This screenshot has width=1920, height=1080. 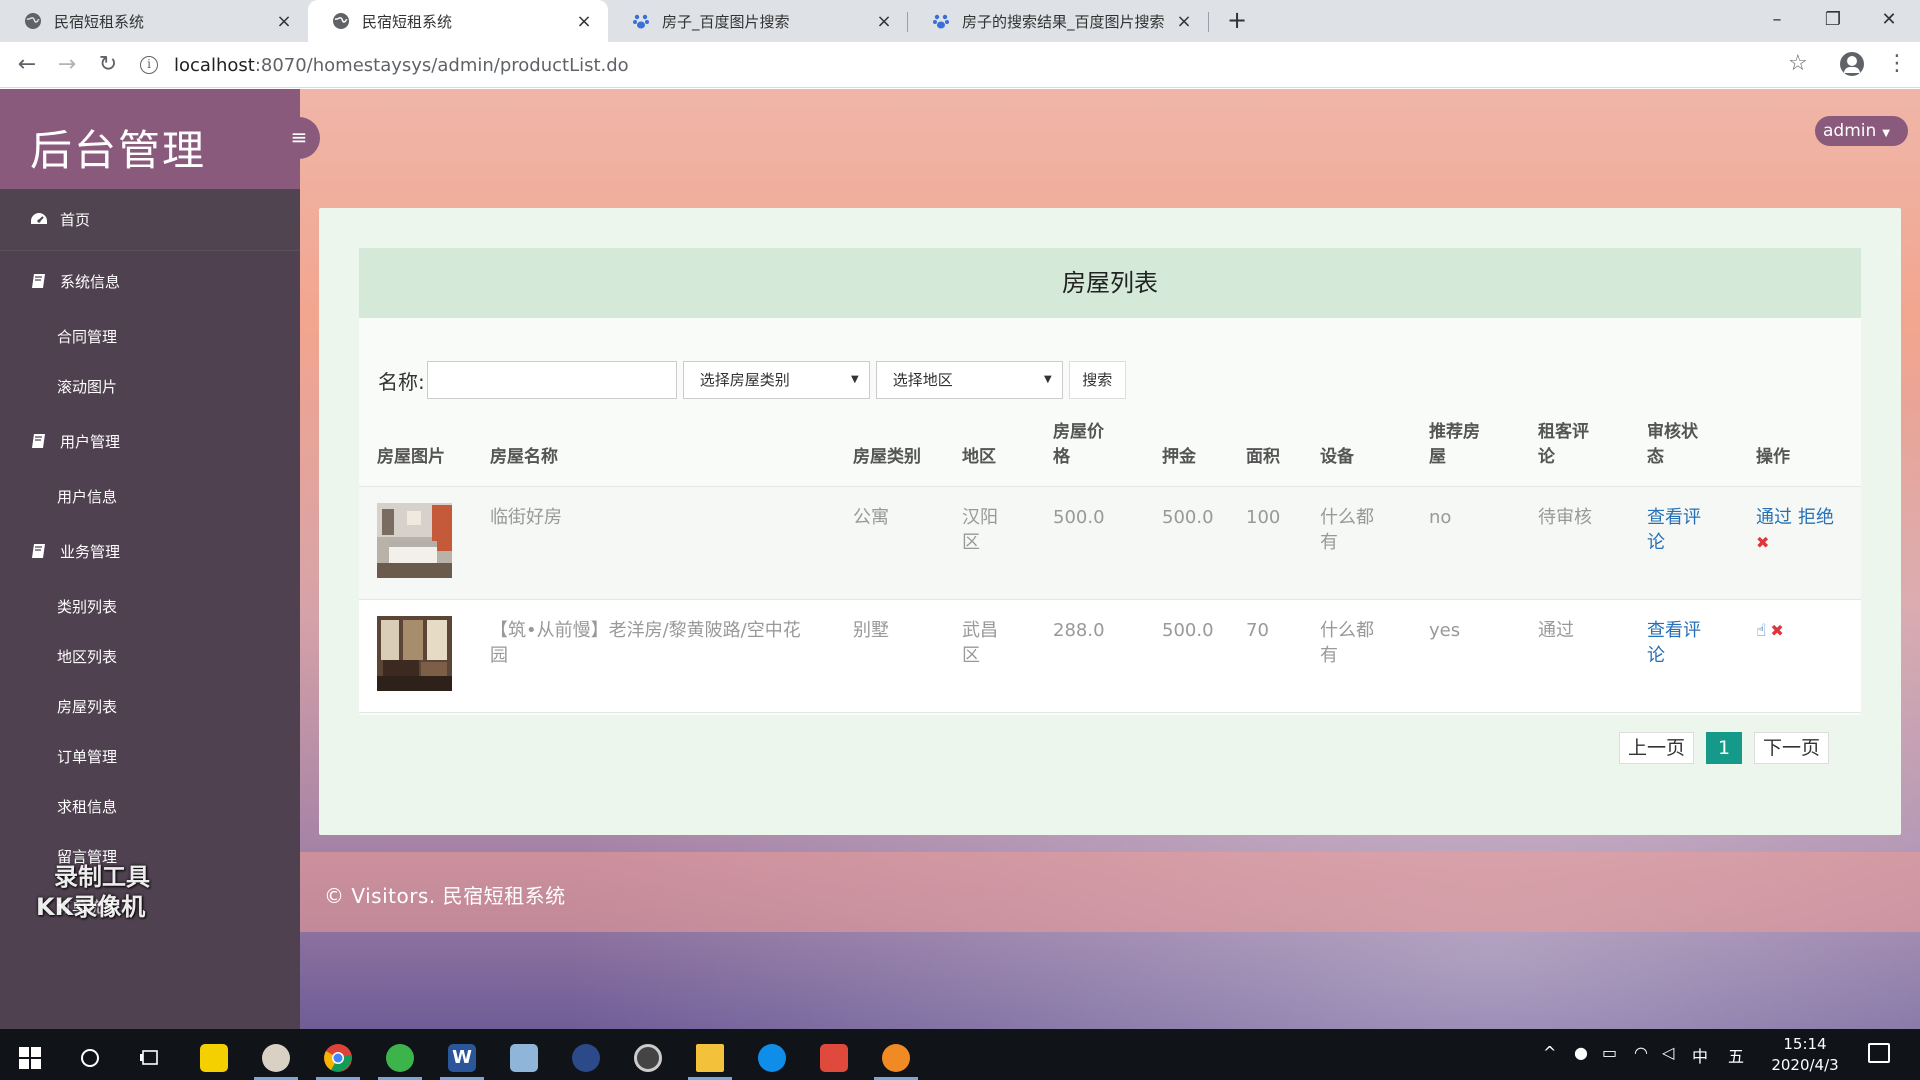 I want to click on chrome-icon, so click(x=338, y=1057).